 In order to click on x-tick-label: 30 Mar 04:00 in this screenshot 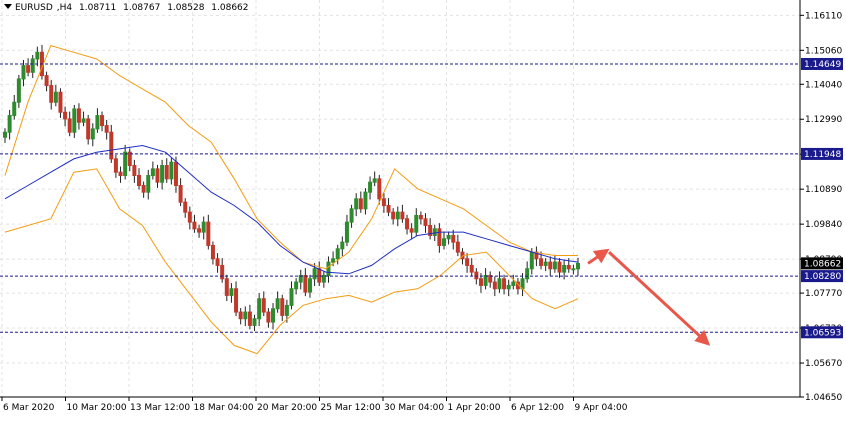, I will do `click(414, 408)`.